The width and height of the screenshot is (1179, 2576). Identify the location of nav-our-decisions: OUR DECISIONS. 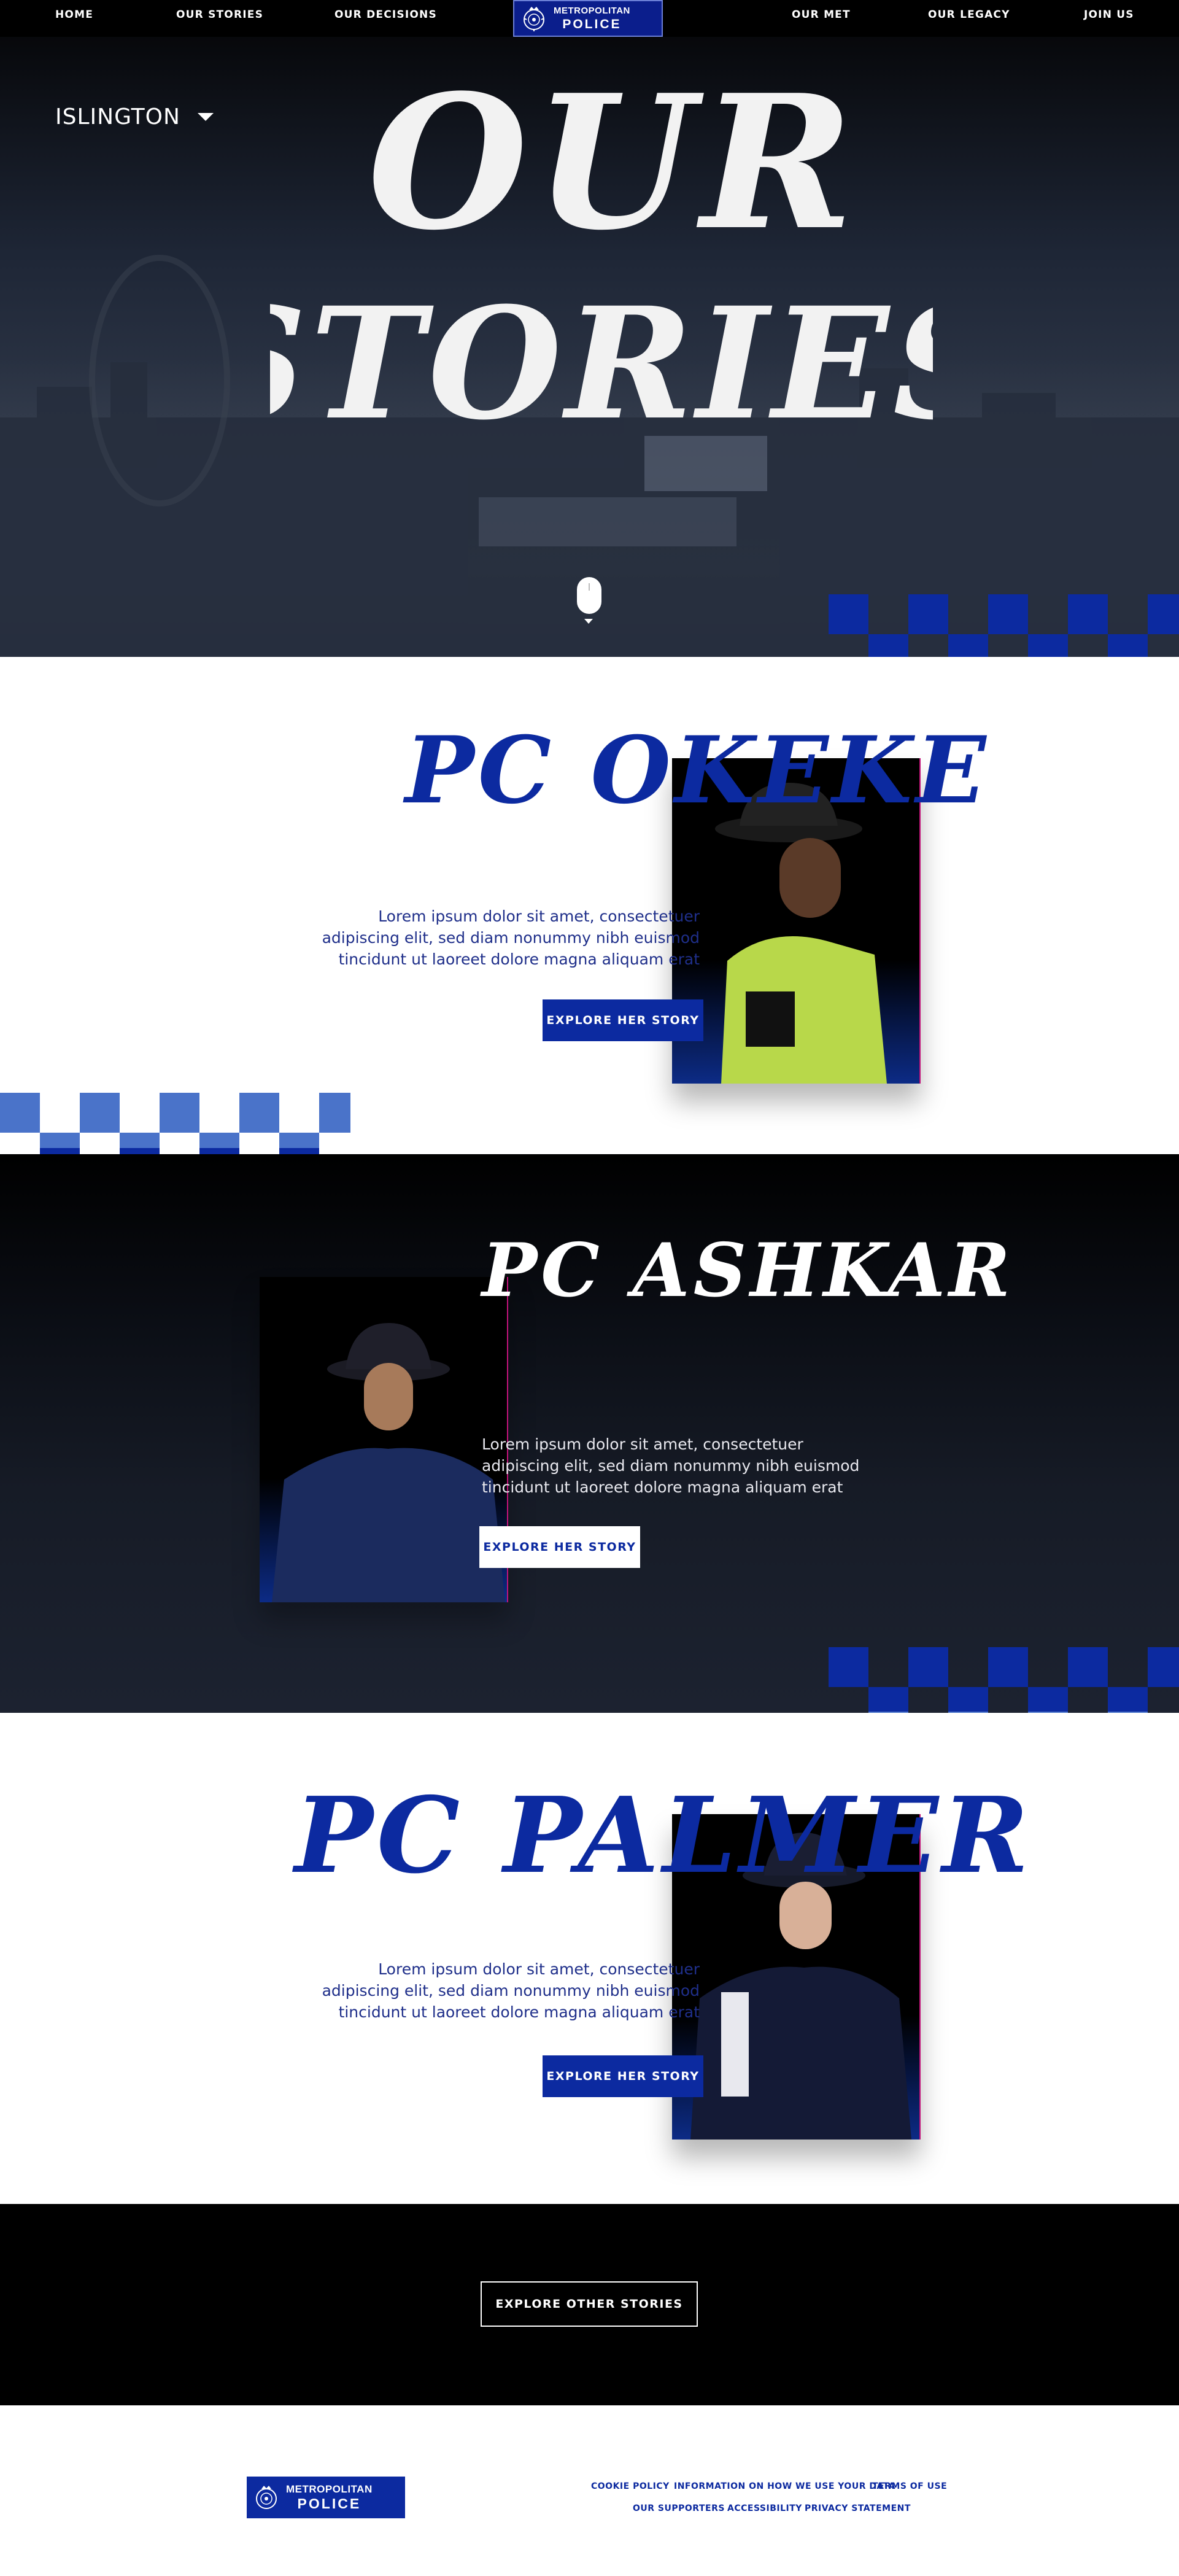
(385, 15).